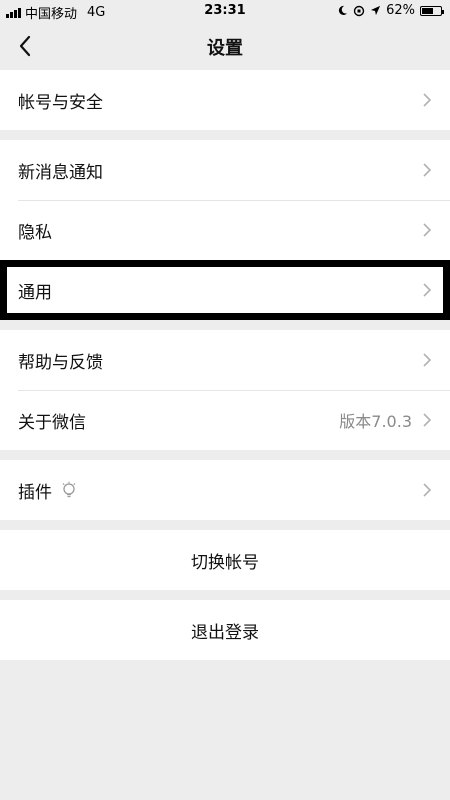 The image size is (450, 800). I want to click on moon-icon, so click(343, 10).